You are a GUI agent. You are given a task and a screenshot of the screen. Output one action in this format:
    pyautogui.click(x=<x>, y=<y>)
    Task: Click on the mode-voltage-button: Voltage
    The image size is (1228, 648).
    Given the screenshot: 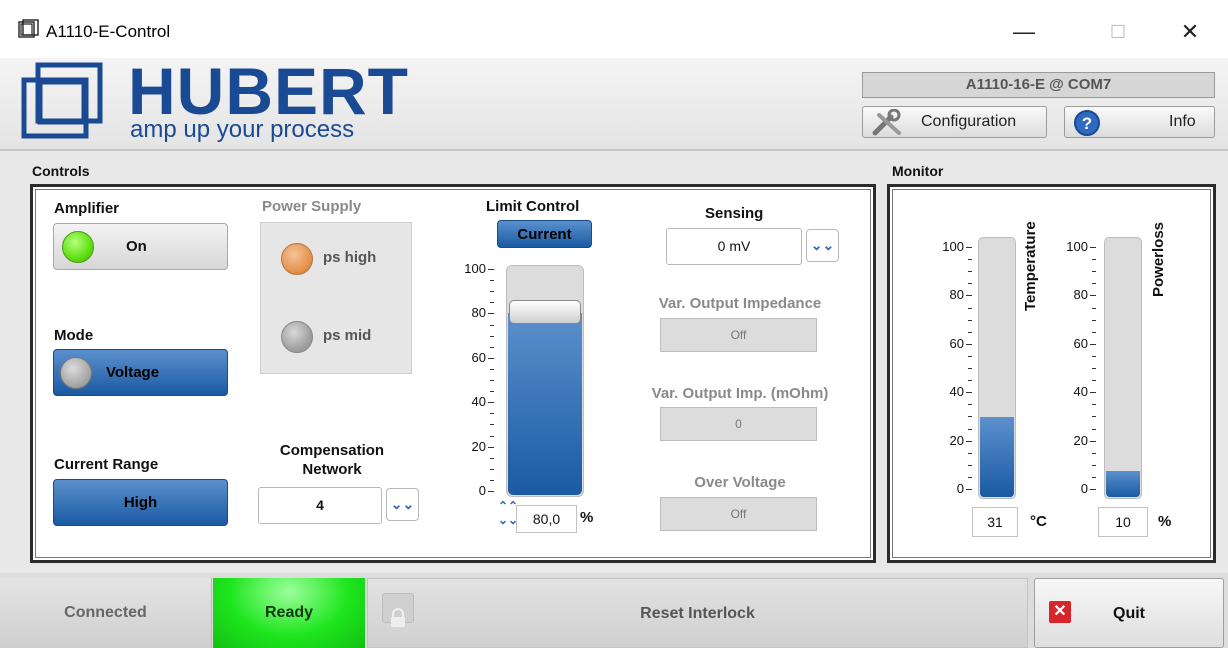 What is the action you would take?
    pyautogui.click(x=140, y=372)
    